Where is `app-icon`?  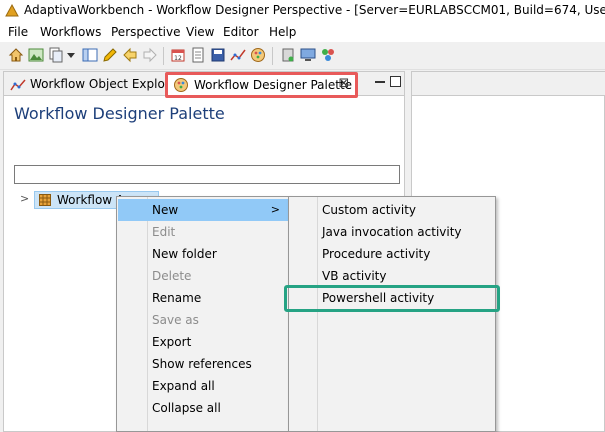
app-icon is located at coordinates (12, 10).